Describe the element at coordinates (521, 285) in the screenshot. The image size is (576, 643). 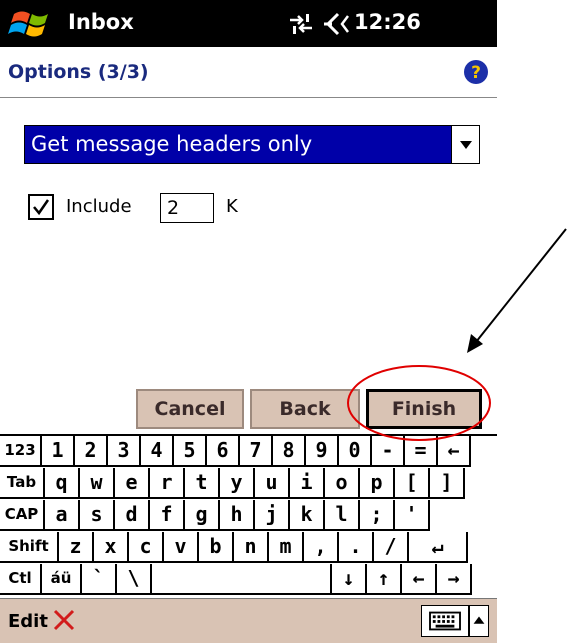
I see `annotation-arrow` at that location.